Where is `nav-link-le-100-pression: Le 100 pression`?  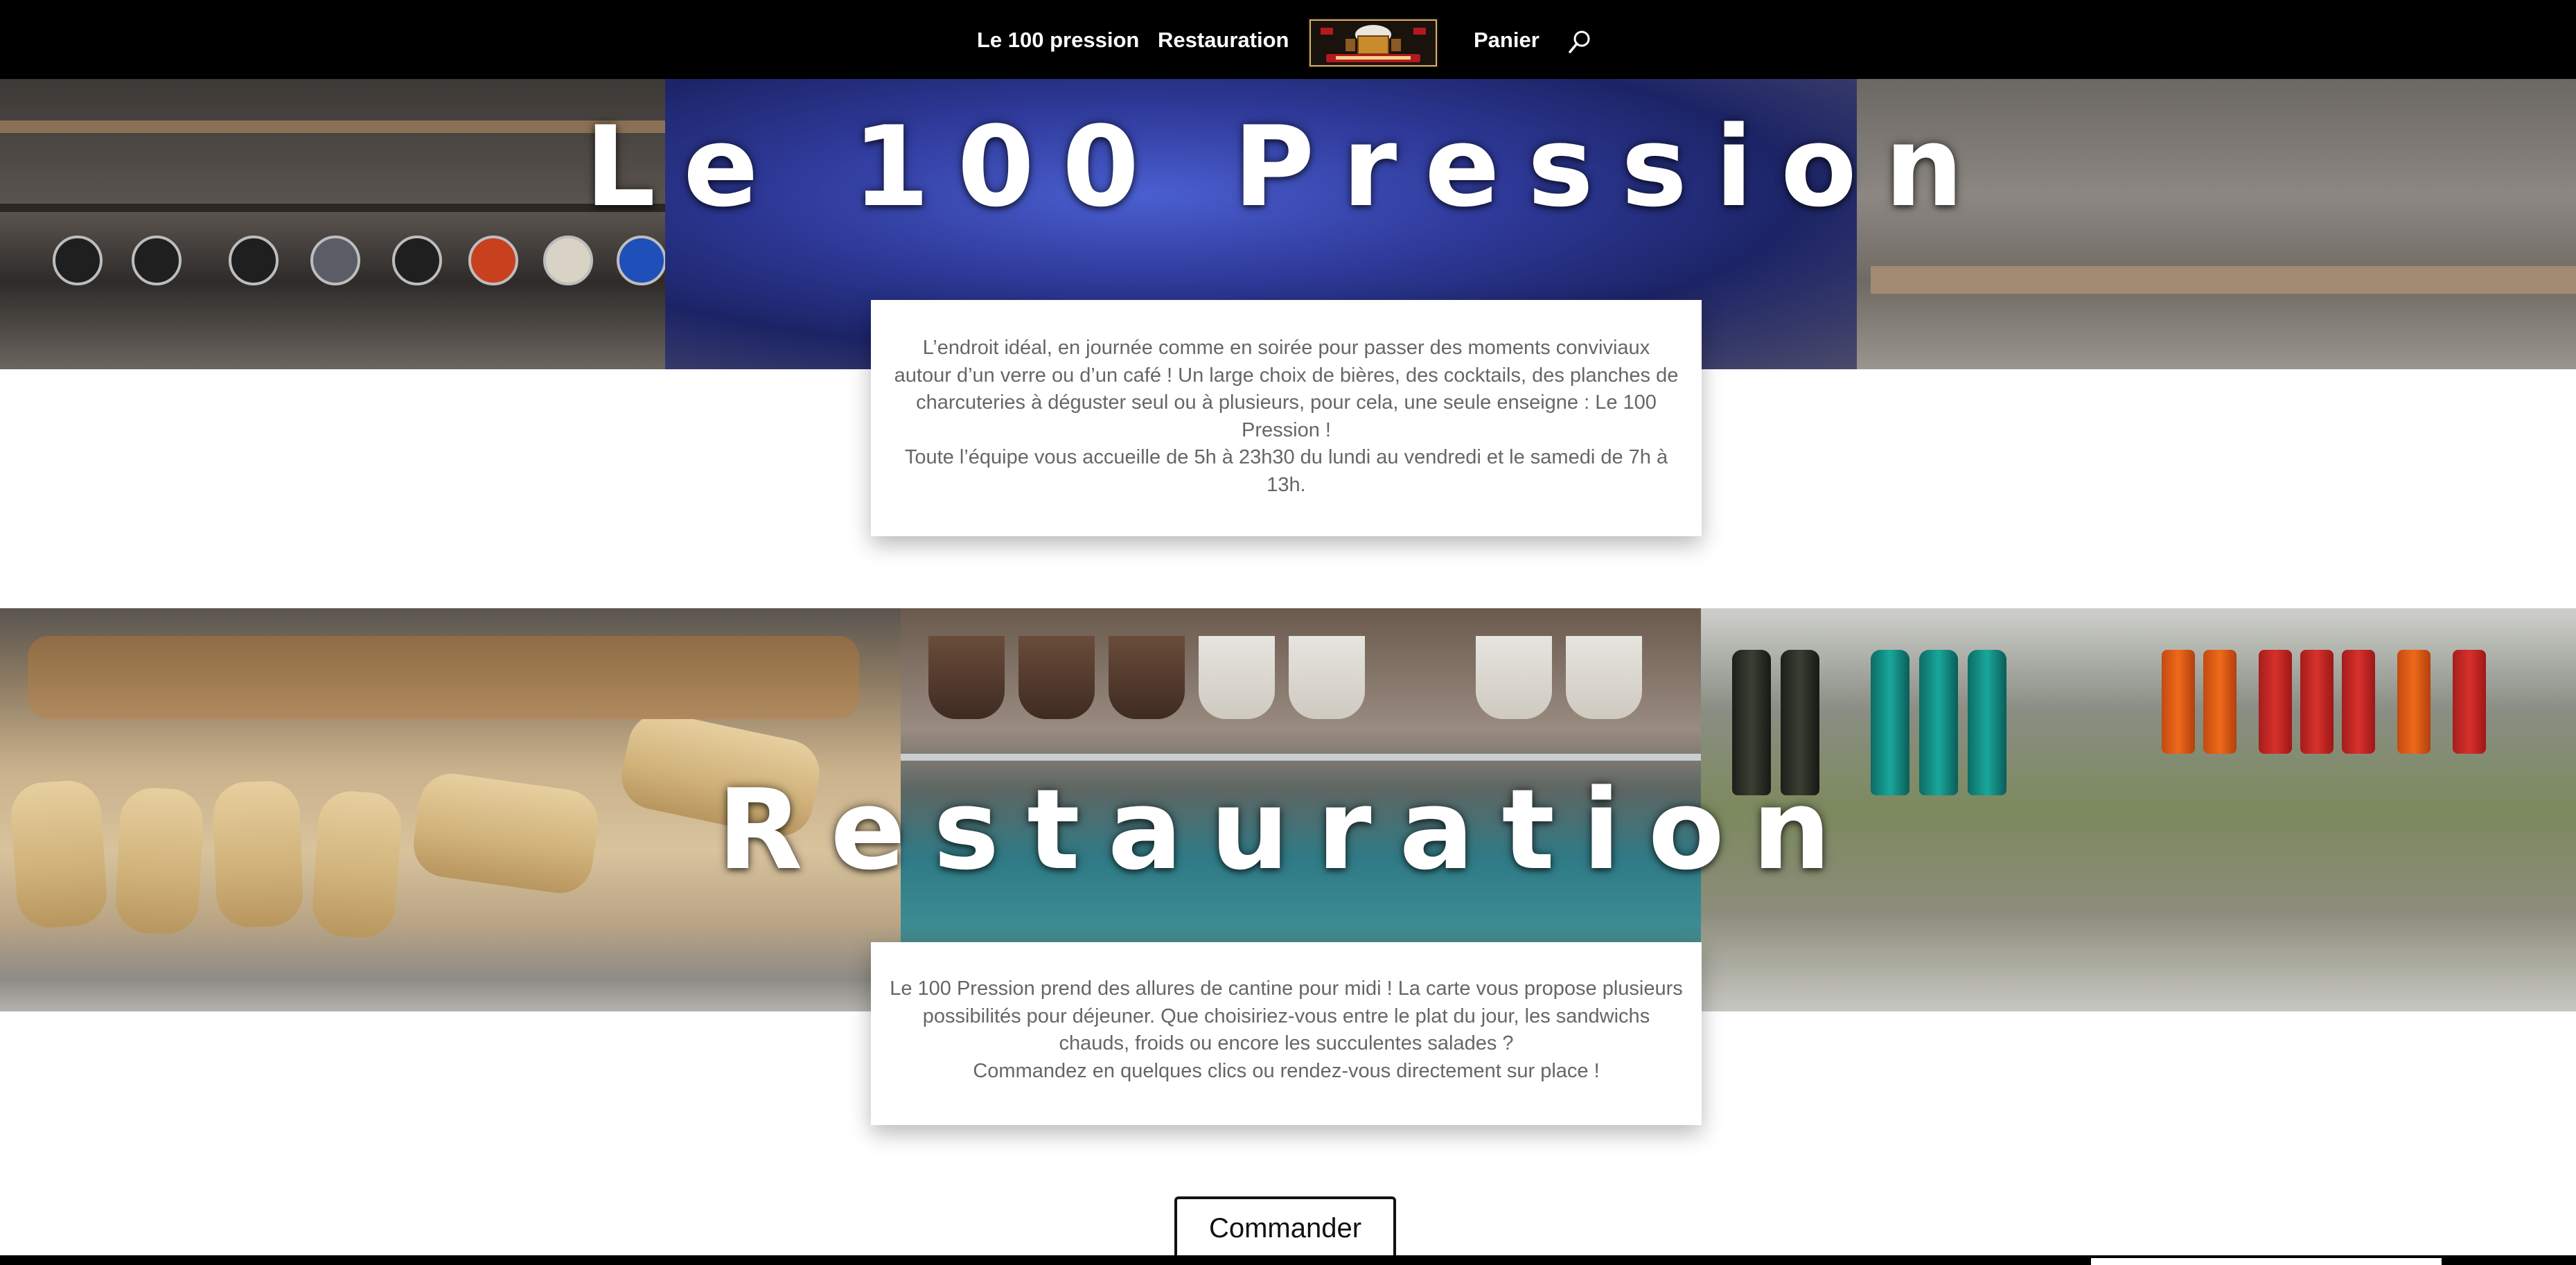 nav-link-le-100-pression: Le 100 pression is located at coordinates (1058, 40).